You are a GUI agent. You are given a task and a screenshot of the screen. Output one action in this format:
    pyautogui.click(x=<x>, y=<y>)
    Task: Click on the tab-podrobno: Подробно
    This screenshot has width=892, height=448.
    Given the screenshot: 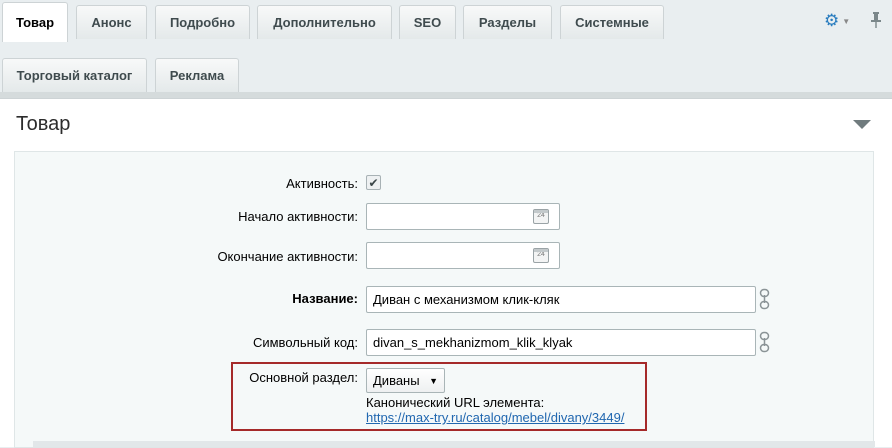 What is the action you would take?
    pyautogui.click(x=202, y=22)
    